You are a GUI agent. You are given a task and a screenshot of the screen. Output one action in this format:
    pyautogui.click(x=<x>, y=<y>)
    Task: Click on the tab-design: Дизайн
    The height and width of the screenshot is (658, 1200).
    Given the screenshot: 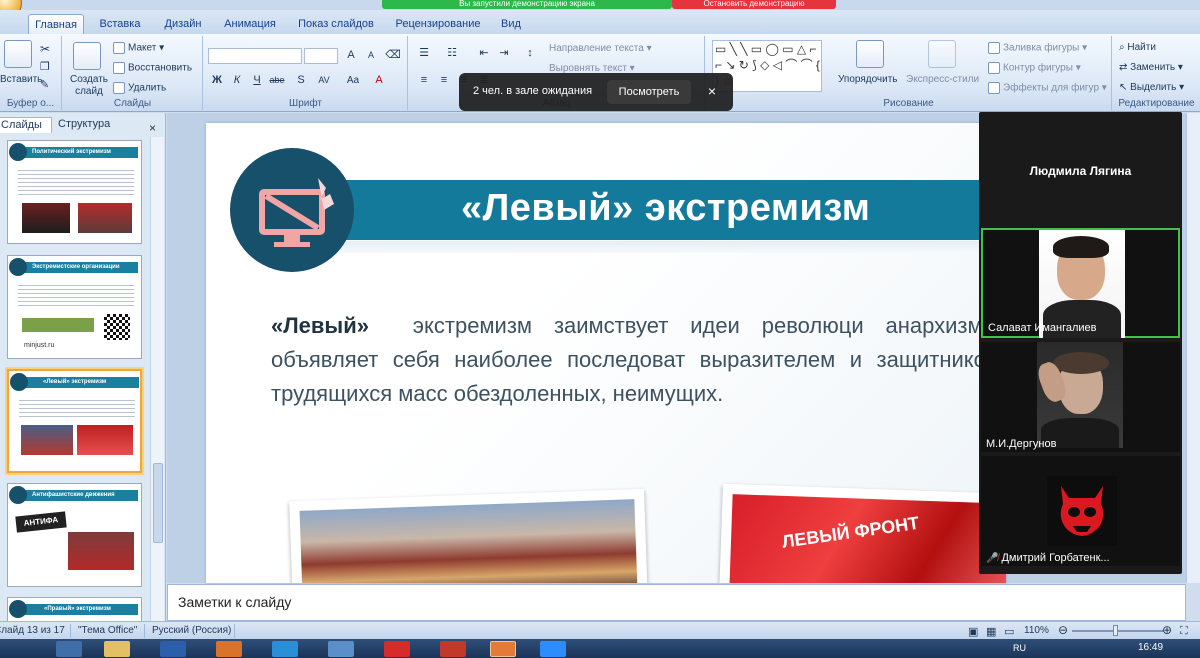 What is the action you would take?
    pyautogui.click(x=183, y=24)
    